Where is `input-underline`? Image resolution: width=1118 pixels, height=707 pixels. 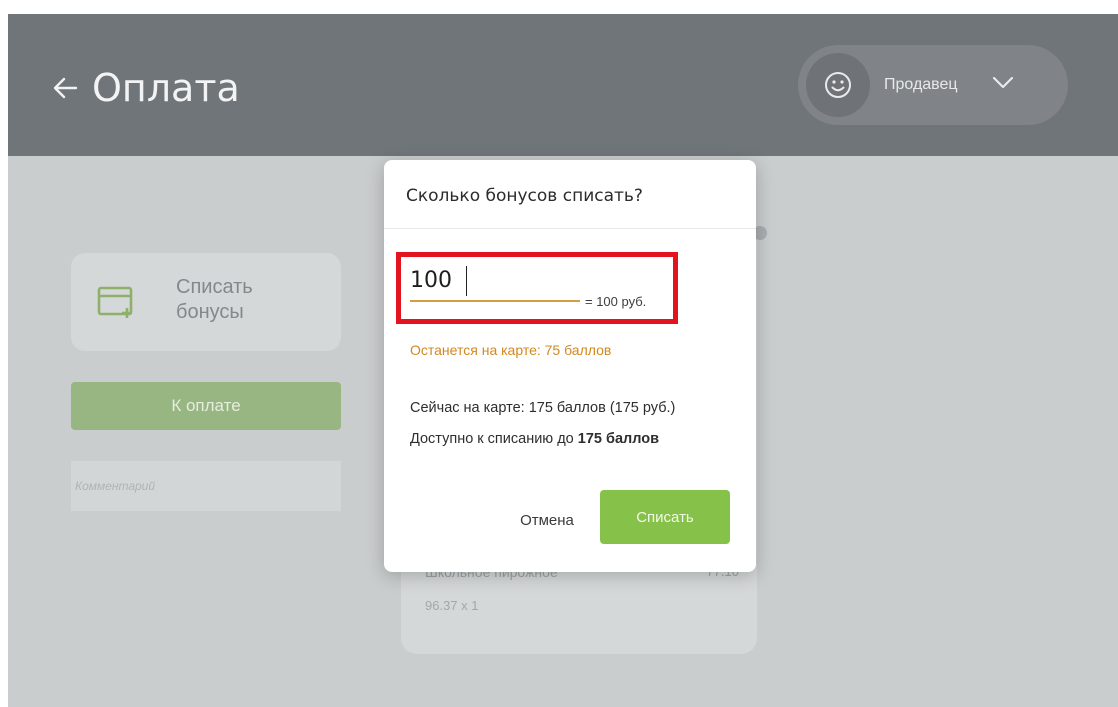 input-underline is located at coordinates (495, 301).